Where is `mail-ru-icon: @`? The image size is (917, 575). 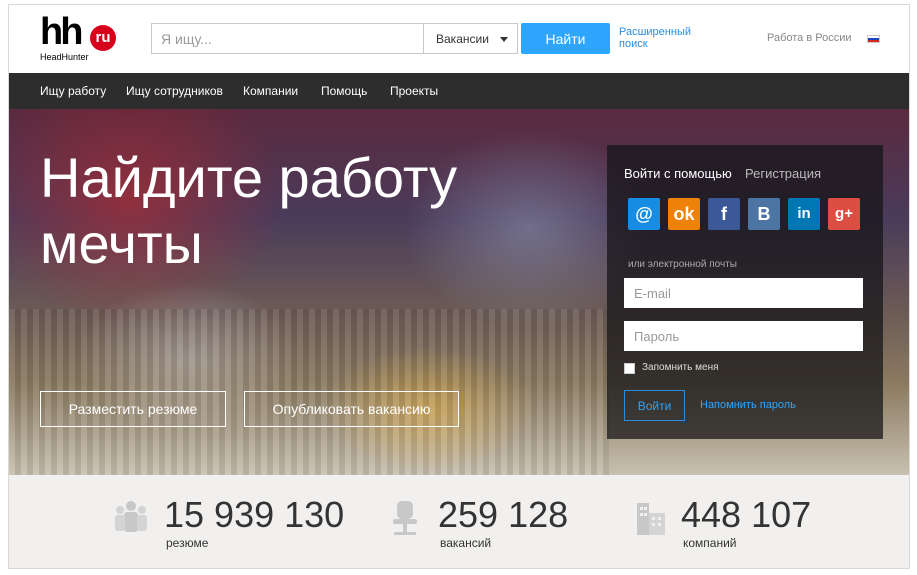
mail-ru-icon: @ is located at coordinates (644, 214).